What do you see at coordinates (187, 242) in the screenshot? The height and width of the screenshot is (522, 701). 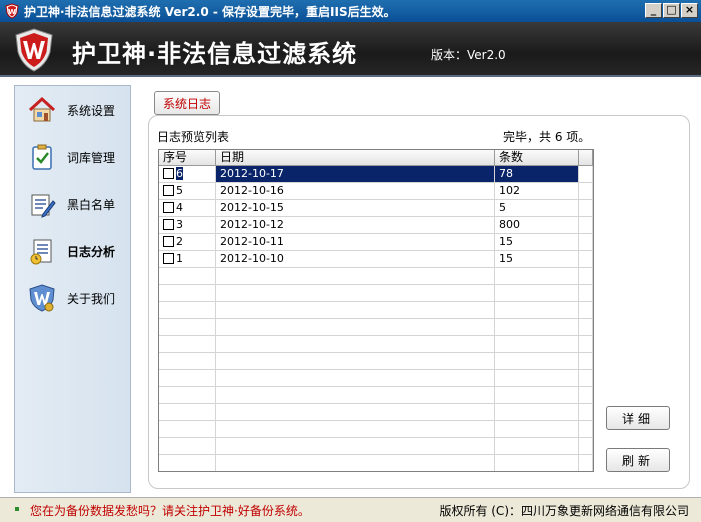 I see `table-cell-id: 2` at bounding box center [187, 242].